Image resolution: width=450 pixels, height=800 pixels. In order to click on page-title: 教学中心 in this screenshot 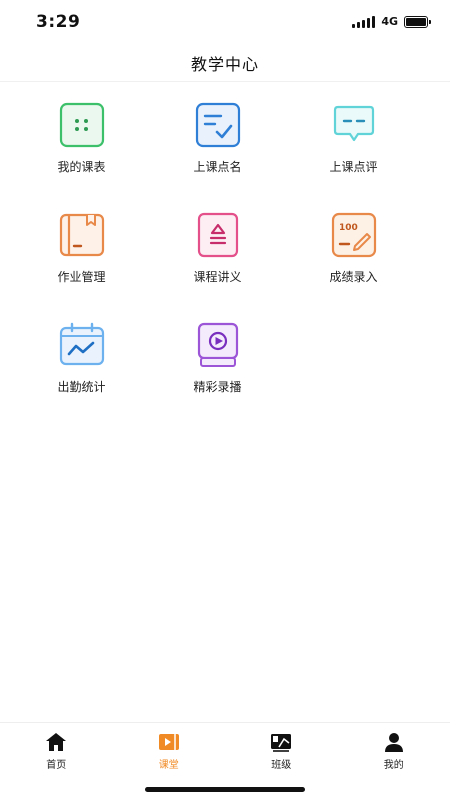, I will do `click(224, 64)`.